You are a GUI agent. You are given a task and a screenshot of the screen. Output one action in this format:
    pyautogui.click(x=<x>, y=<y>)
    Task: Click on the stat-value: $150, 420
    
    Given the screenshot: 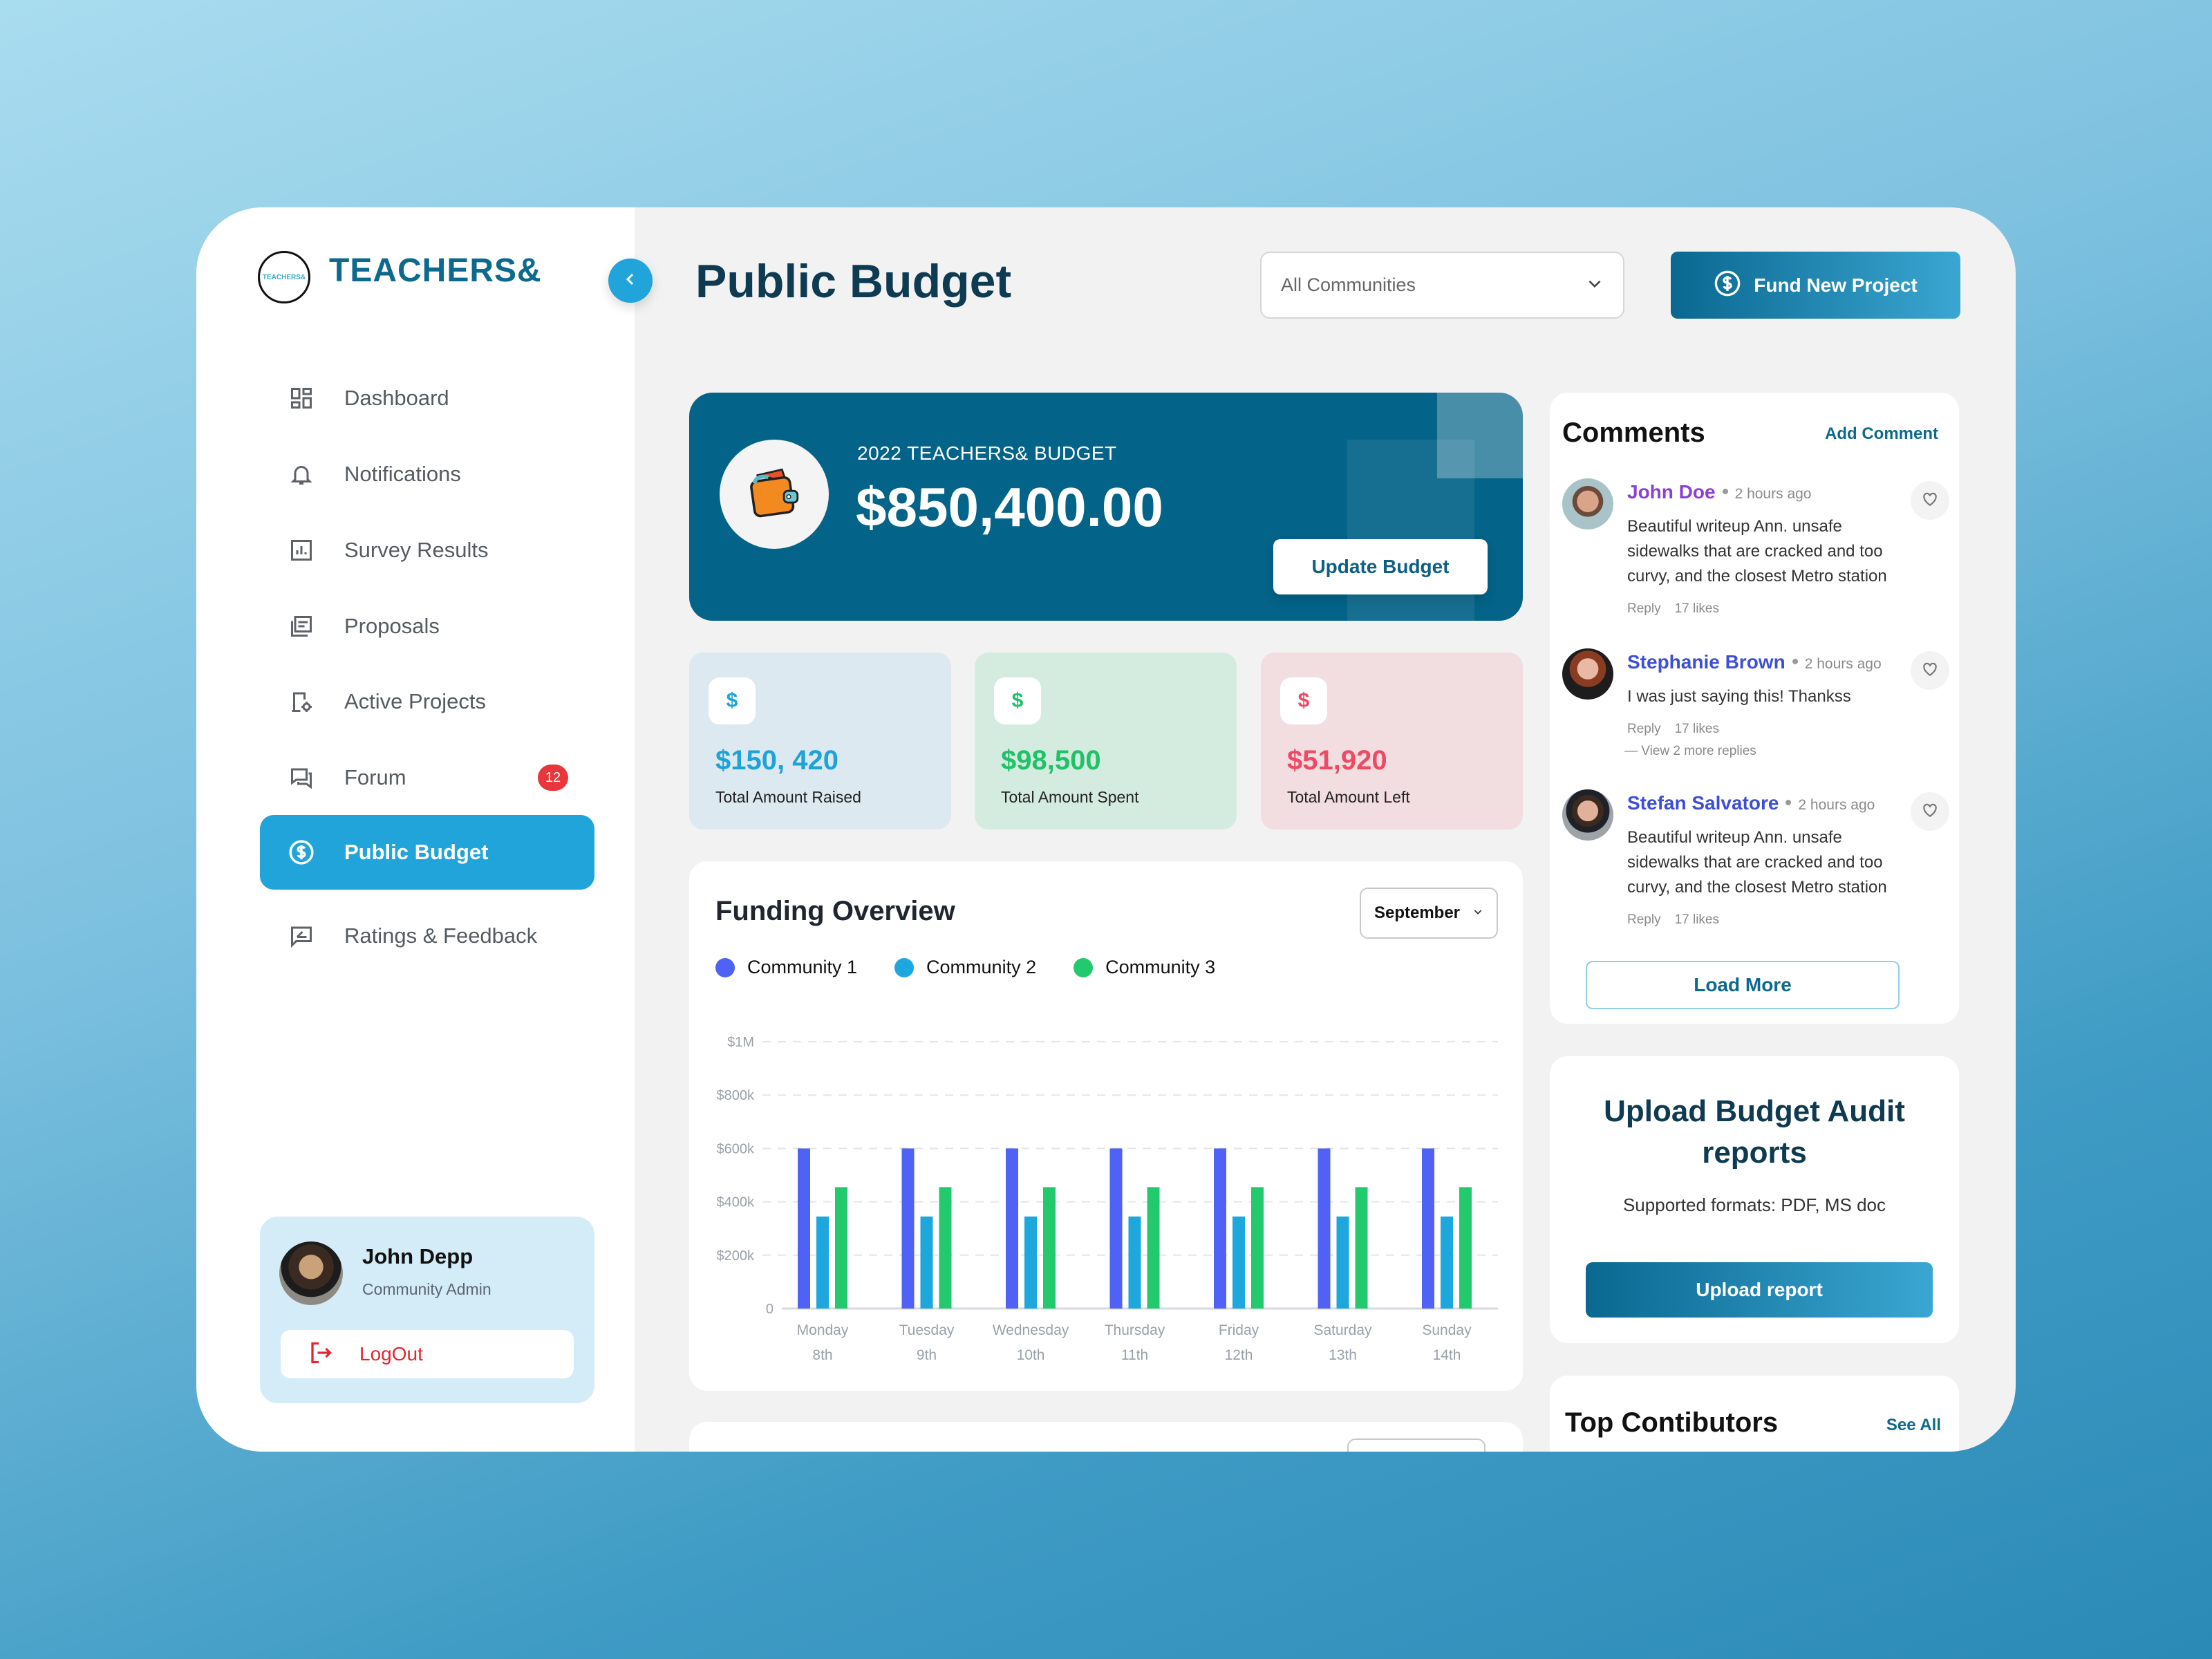 What is the action you would take?
    pyautogui.click(x=777, y=760)
    